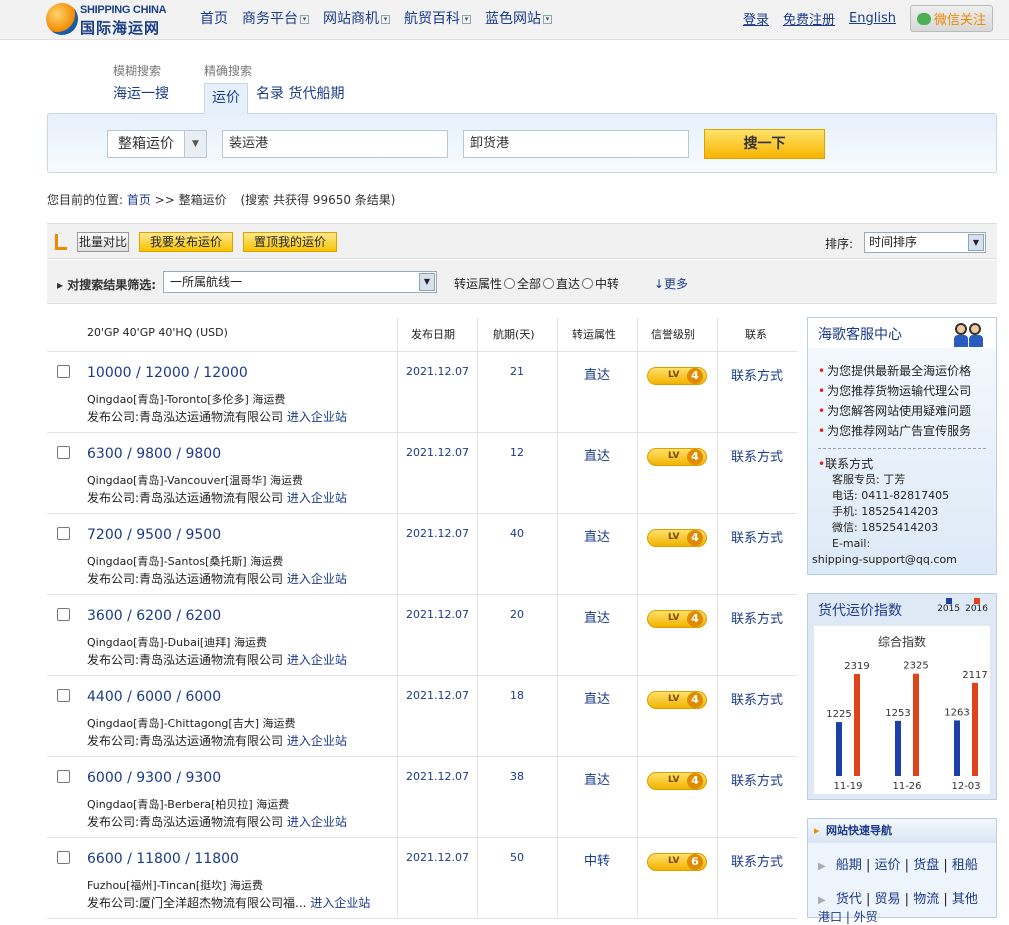 Image resolution: width=1009 pixels, height=925 pixels. What do you see at coordinates (518, 18) in the screenshot?
I see `nav-blue-sites: 蓝色网站 ▾` at bounding box center [518, 18].